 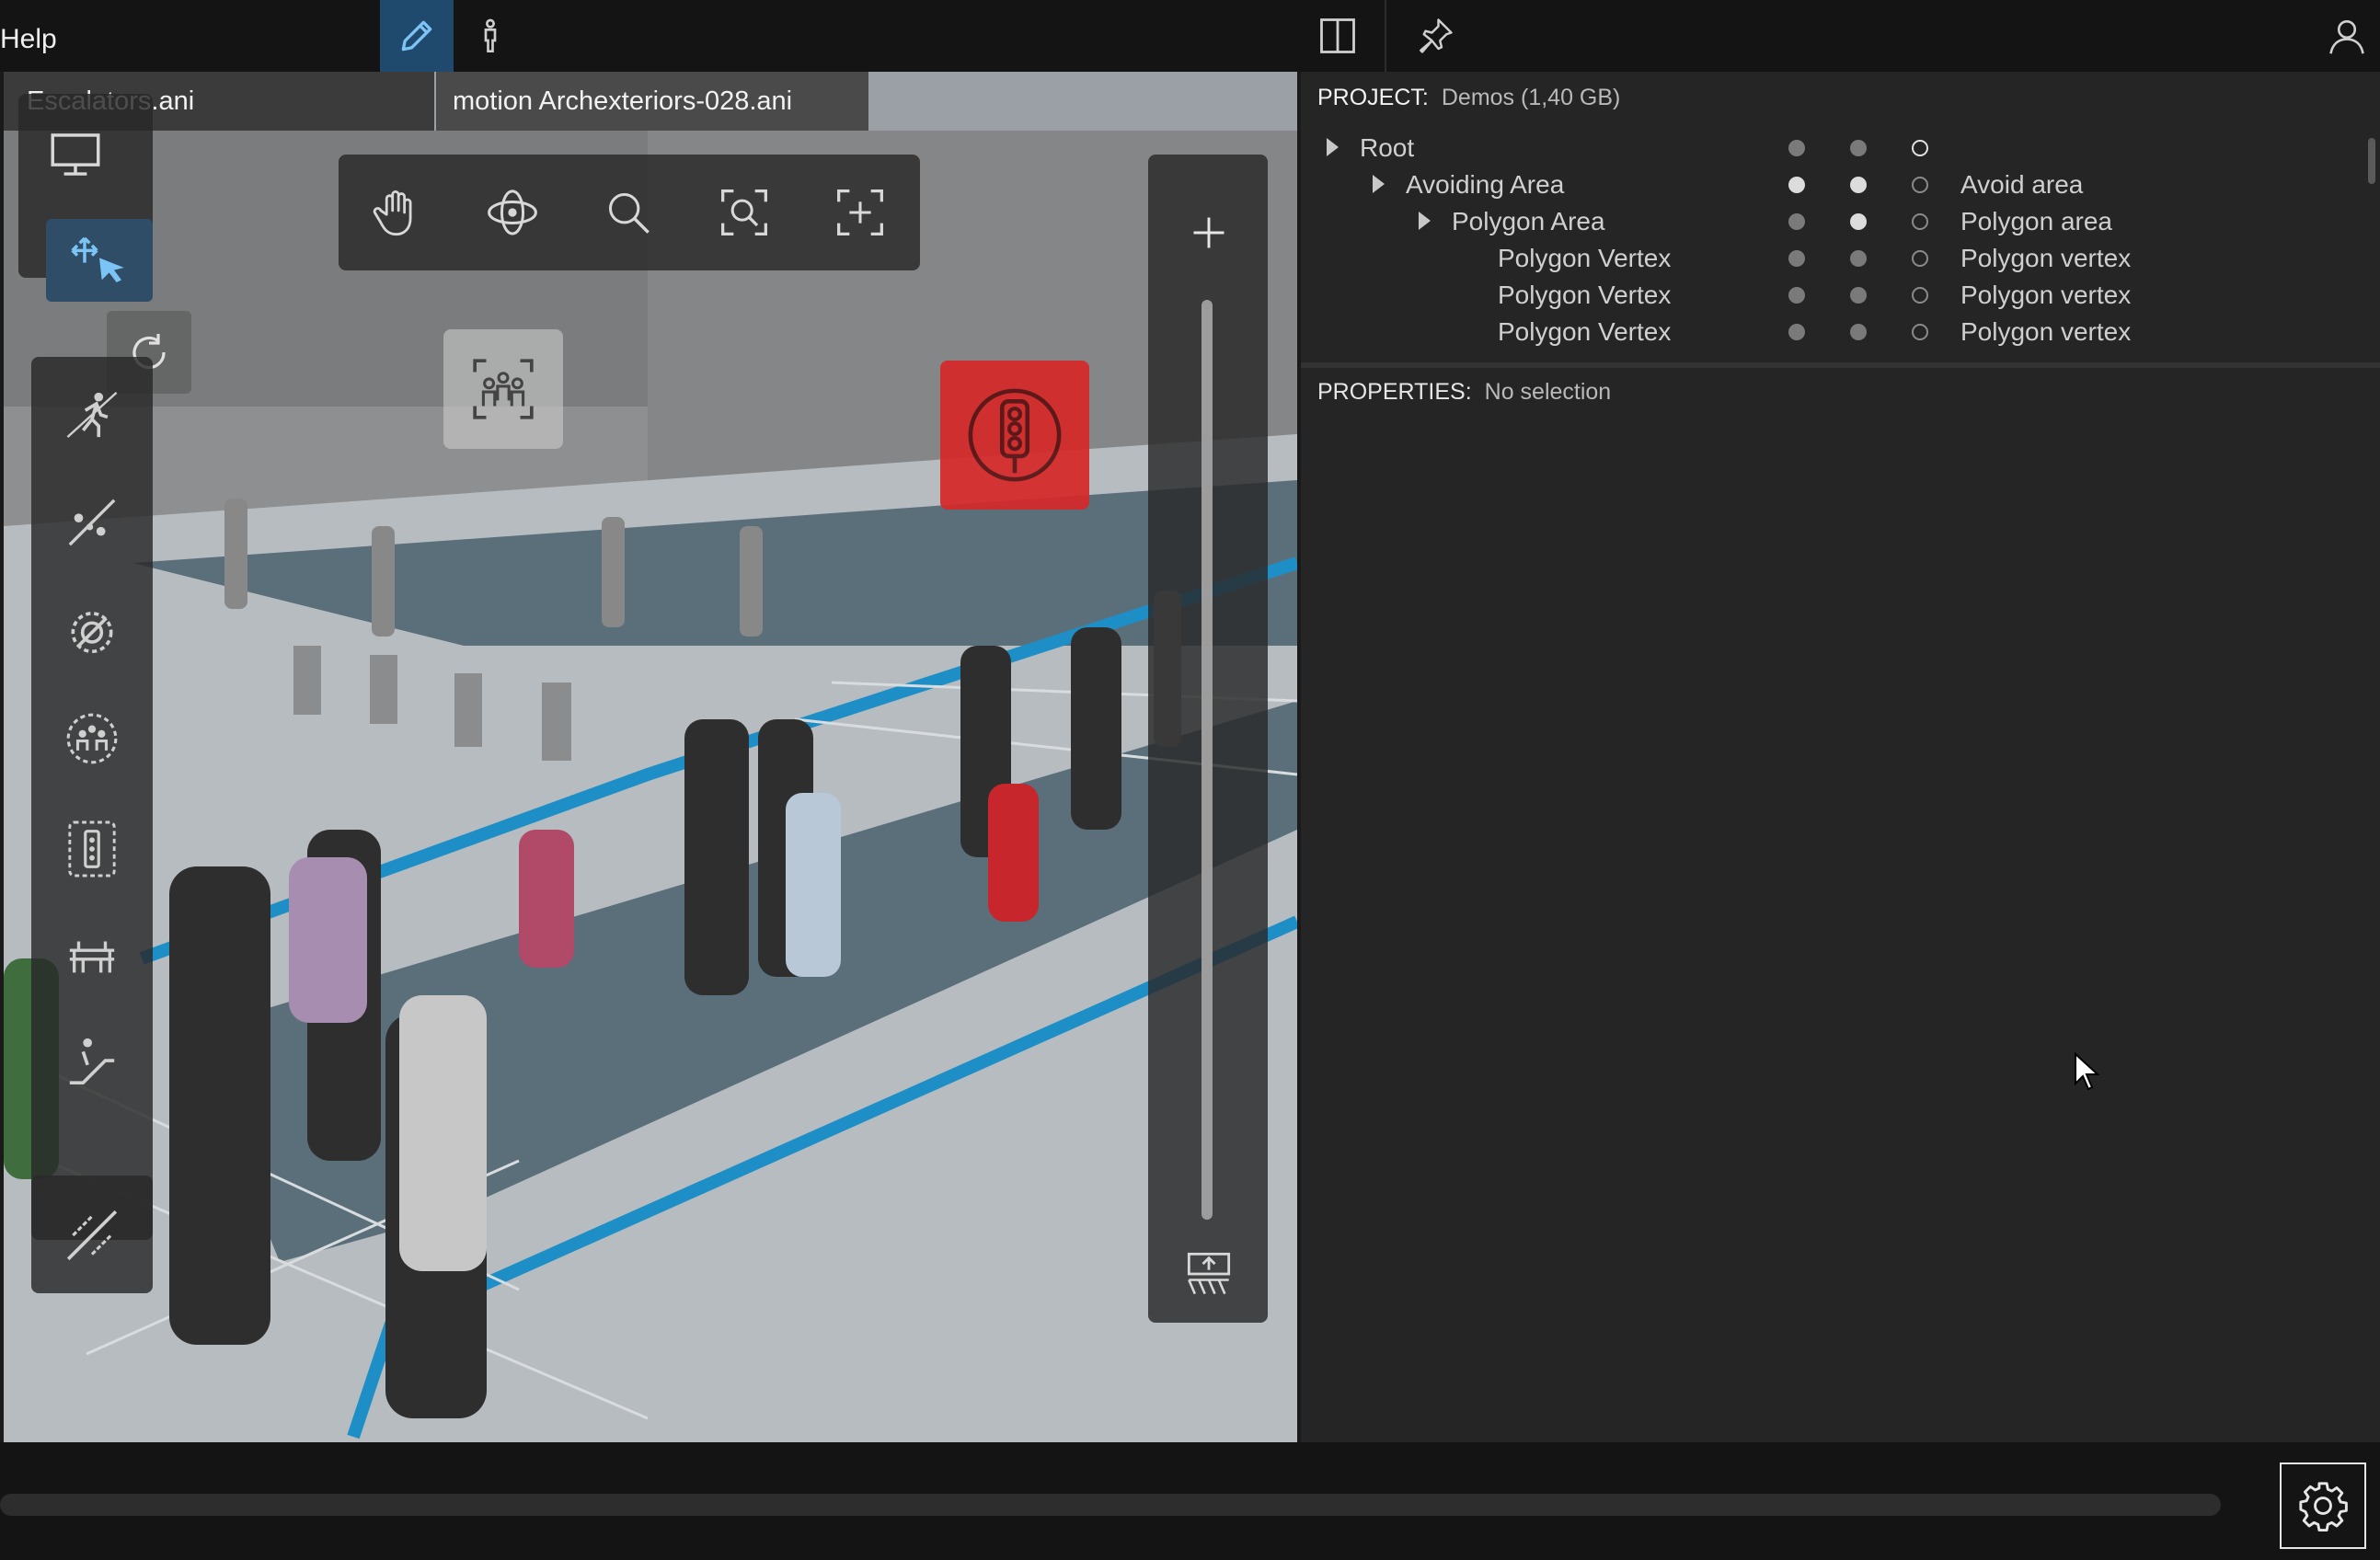 I want to click on pin-button, so click(x=1435, y=36).